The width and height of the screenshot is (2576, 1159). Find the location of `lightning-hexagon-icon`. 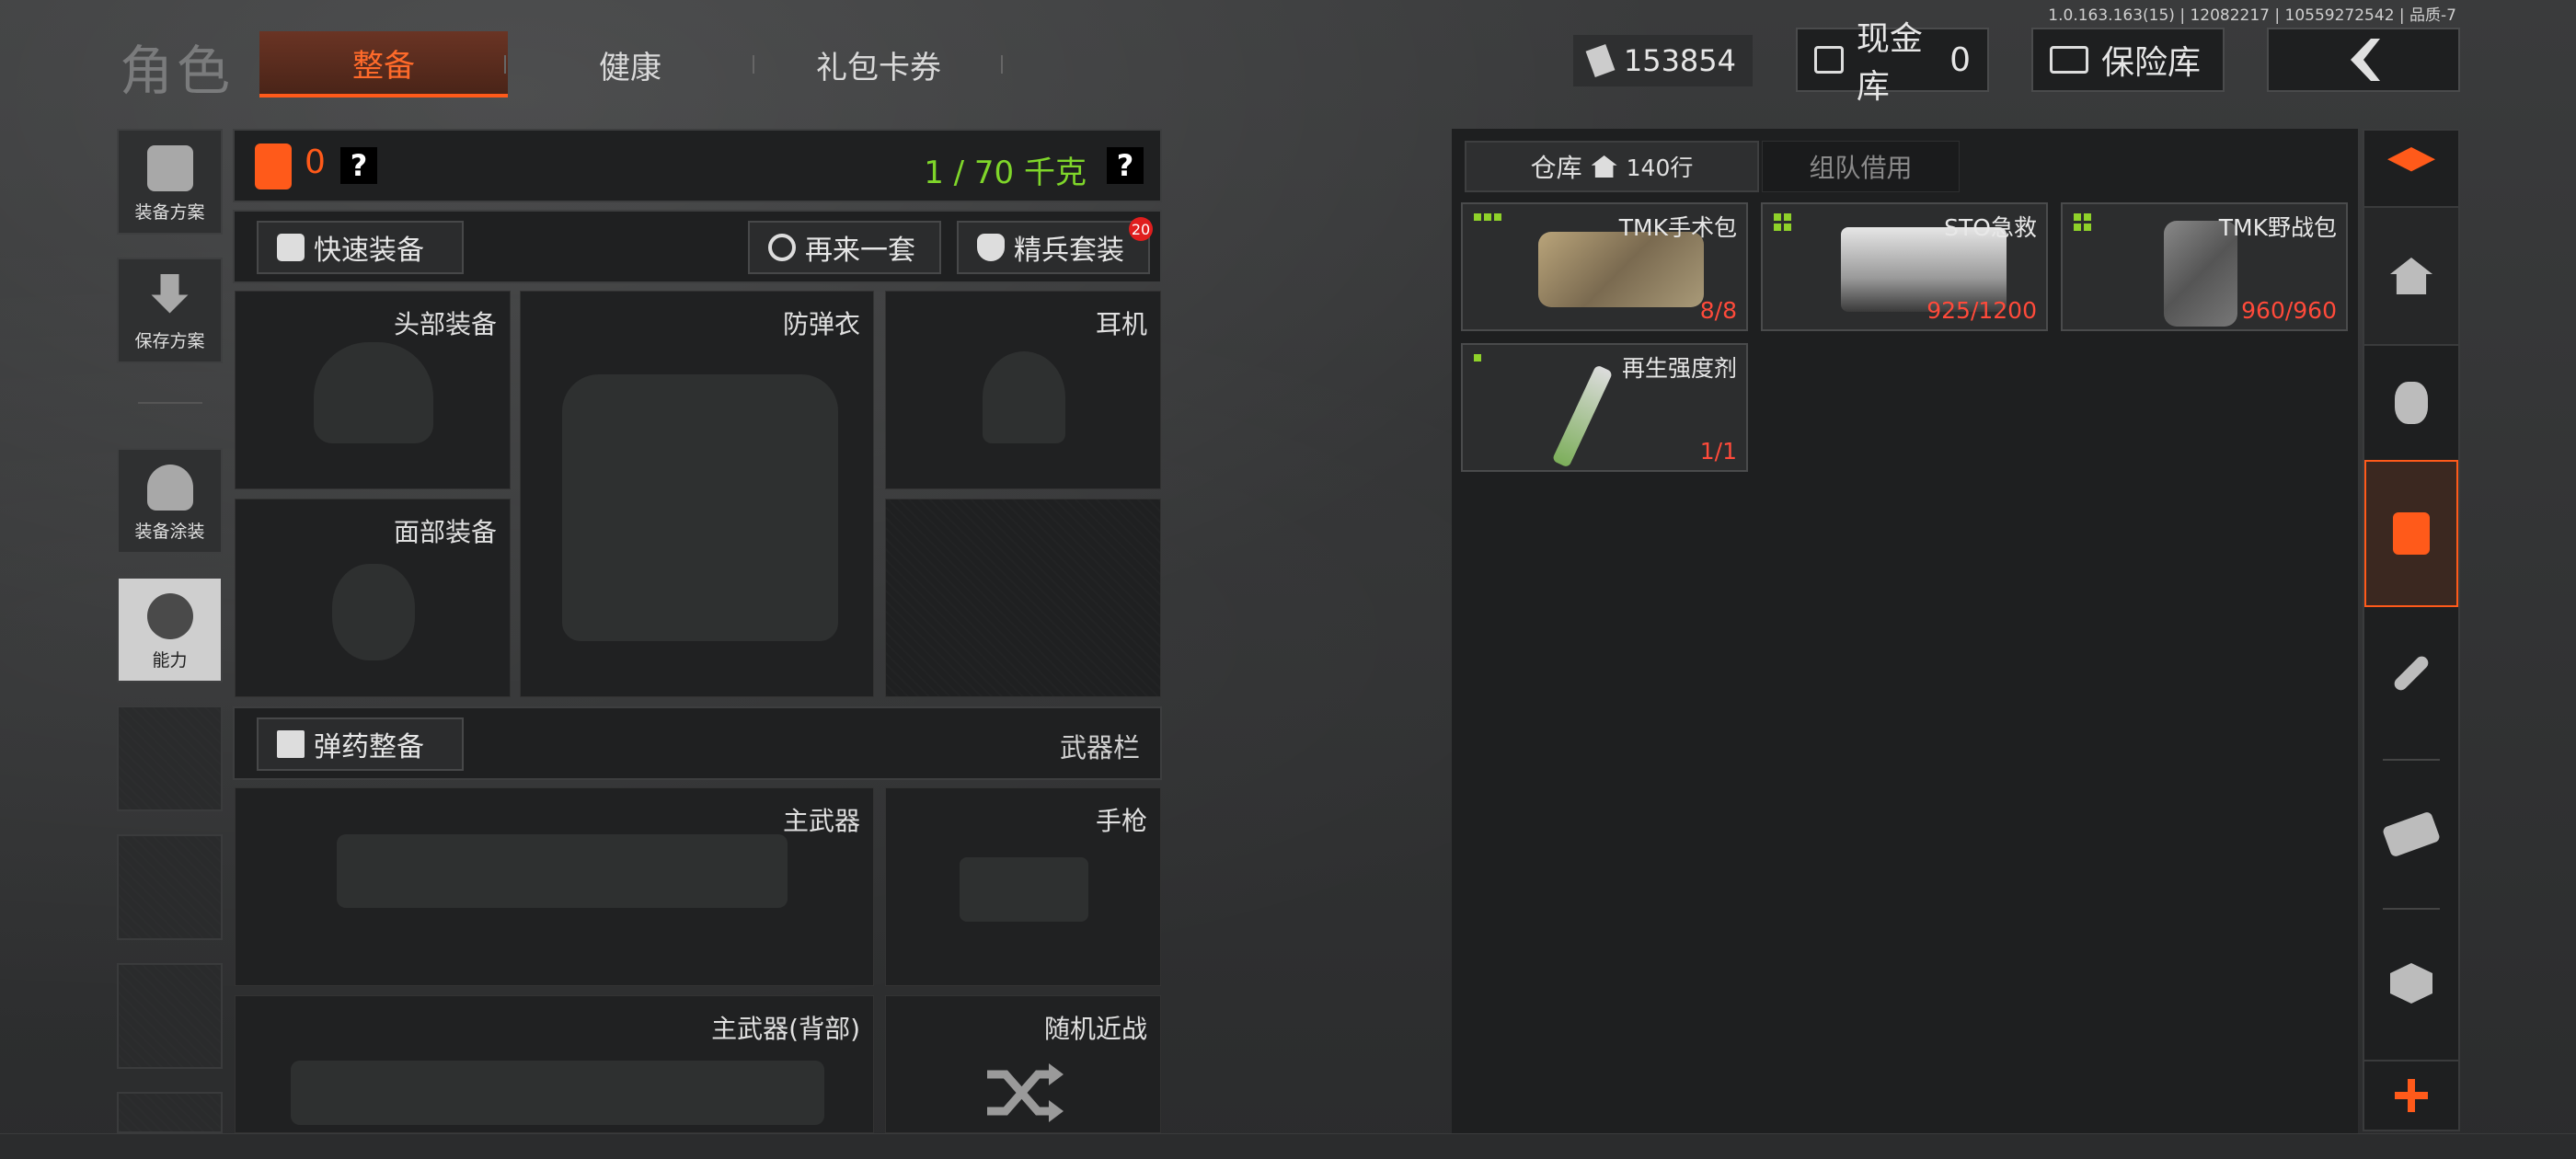

lightning-hexagon-icon is located at coordinates (169, 616).